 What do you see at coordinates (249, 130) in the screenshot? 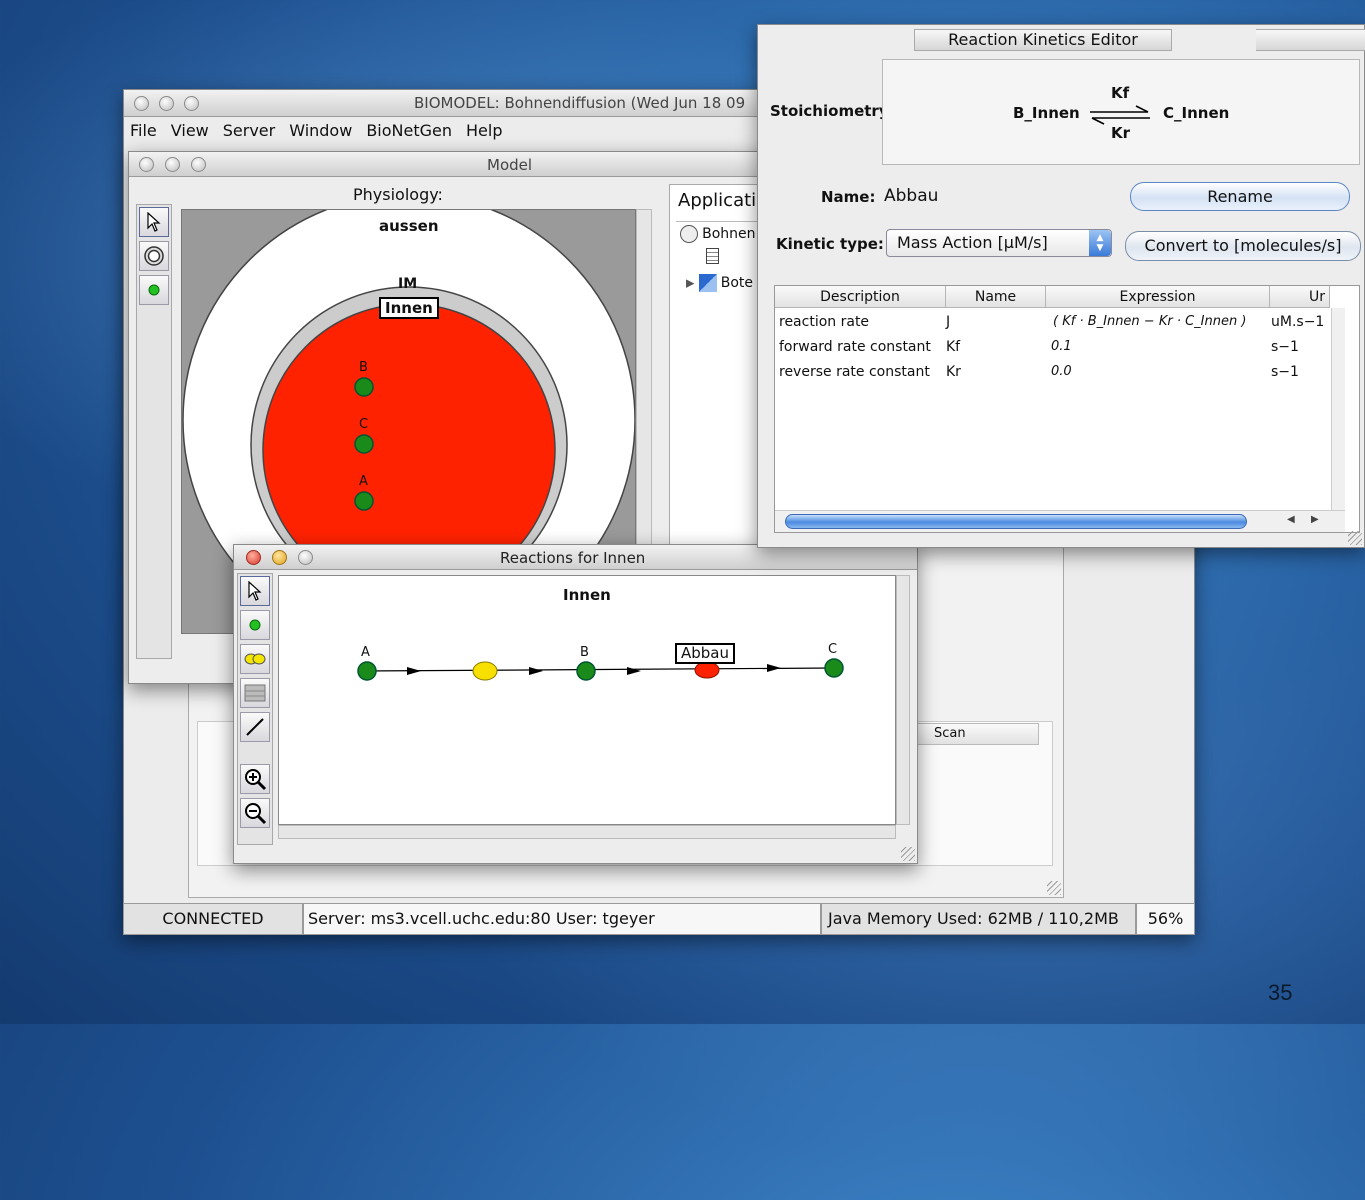
I see `menu-server: Server` at bounding box center [249, 130].